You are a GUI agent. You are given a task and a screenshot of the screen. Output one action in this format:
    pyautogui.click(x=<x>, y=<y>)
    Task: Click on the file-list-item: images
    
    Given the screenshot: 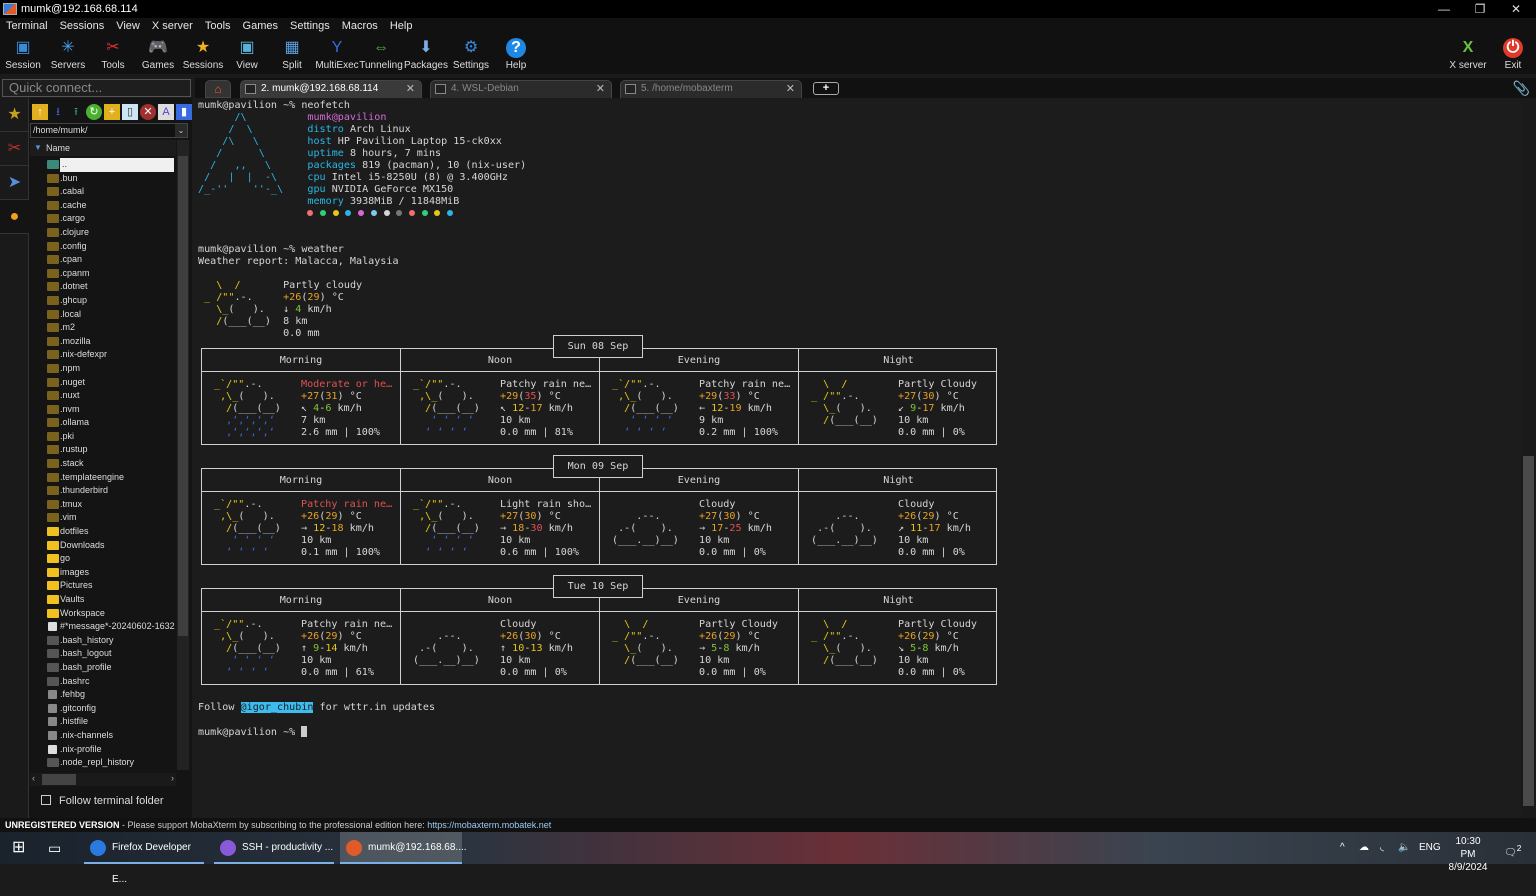 What is the action you would take?
    pyautogui.click(x=103, y=573)
    